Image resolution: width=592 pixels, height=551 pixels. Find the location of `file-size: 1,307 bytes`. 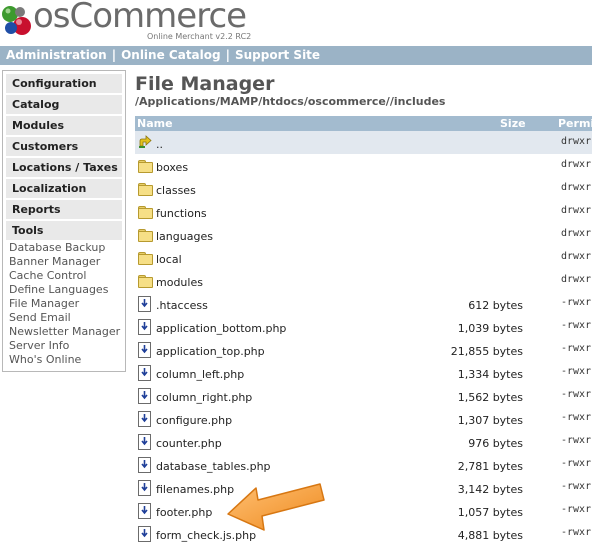

file-size: 1,307 bytes is located at coordinates (490, 420).